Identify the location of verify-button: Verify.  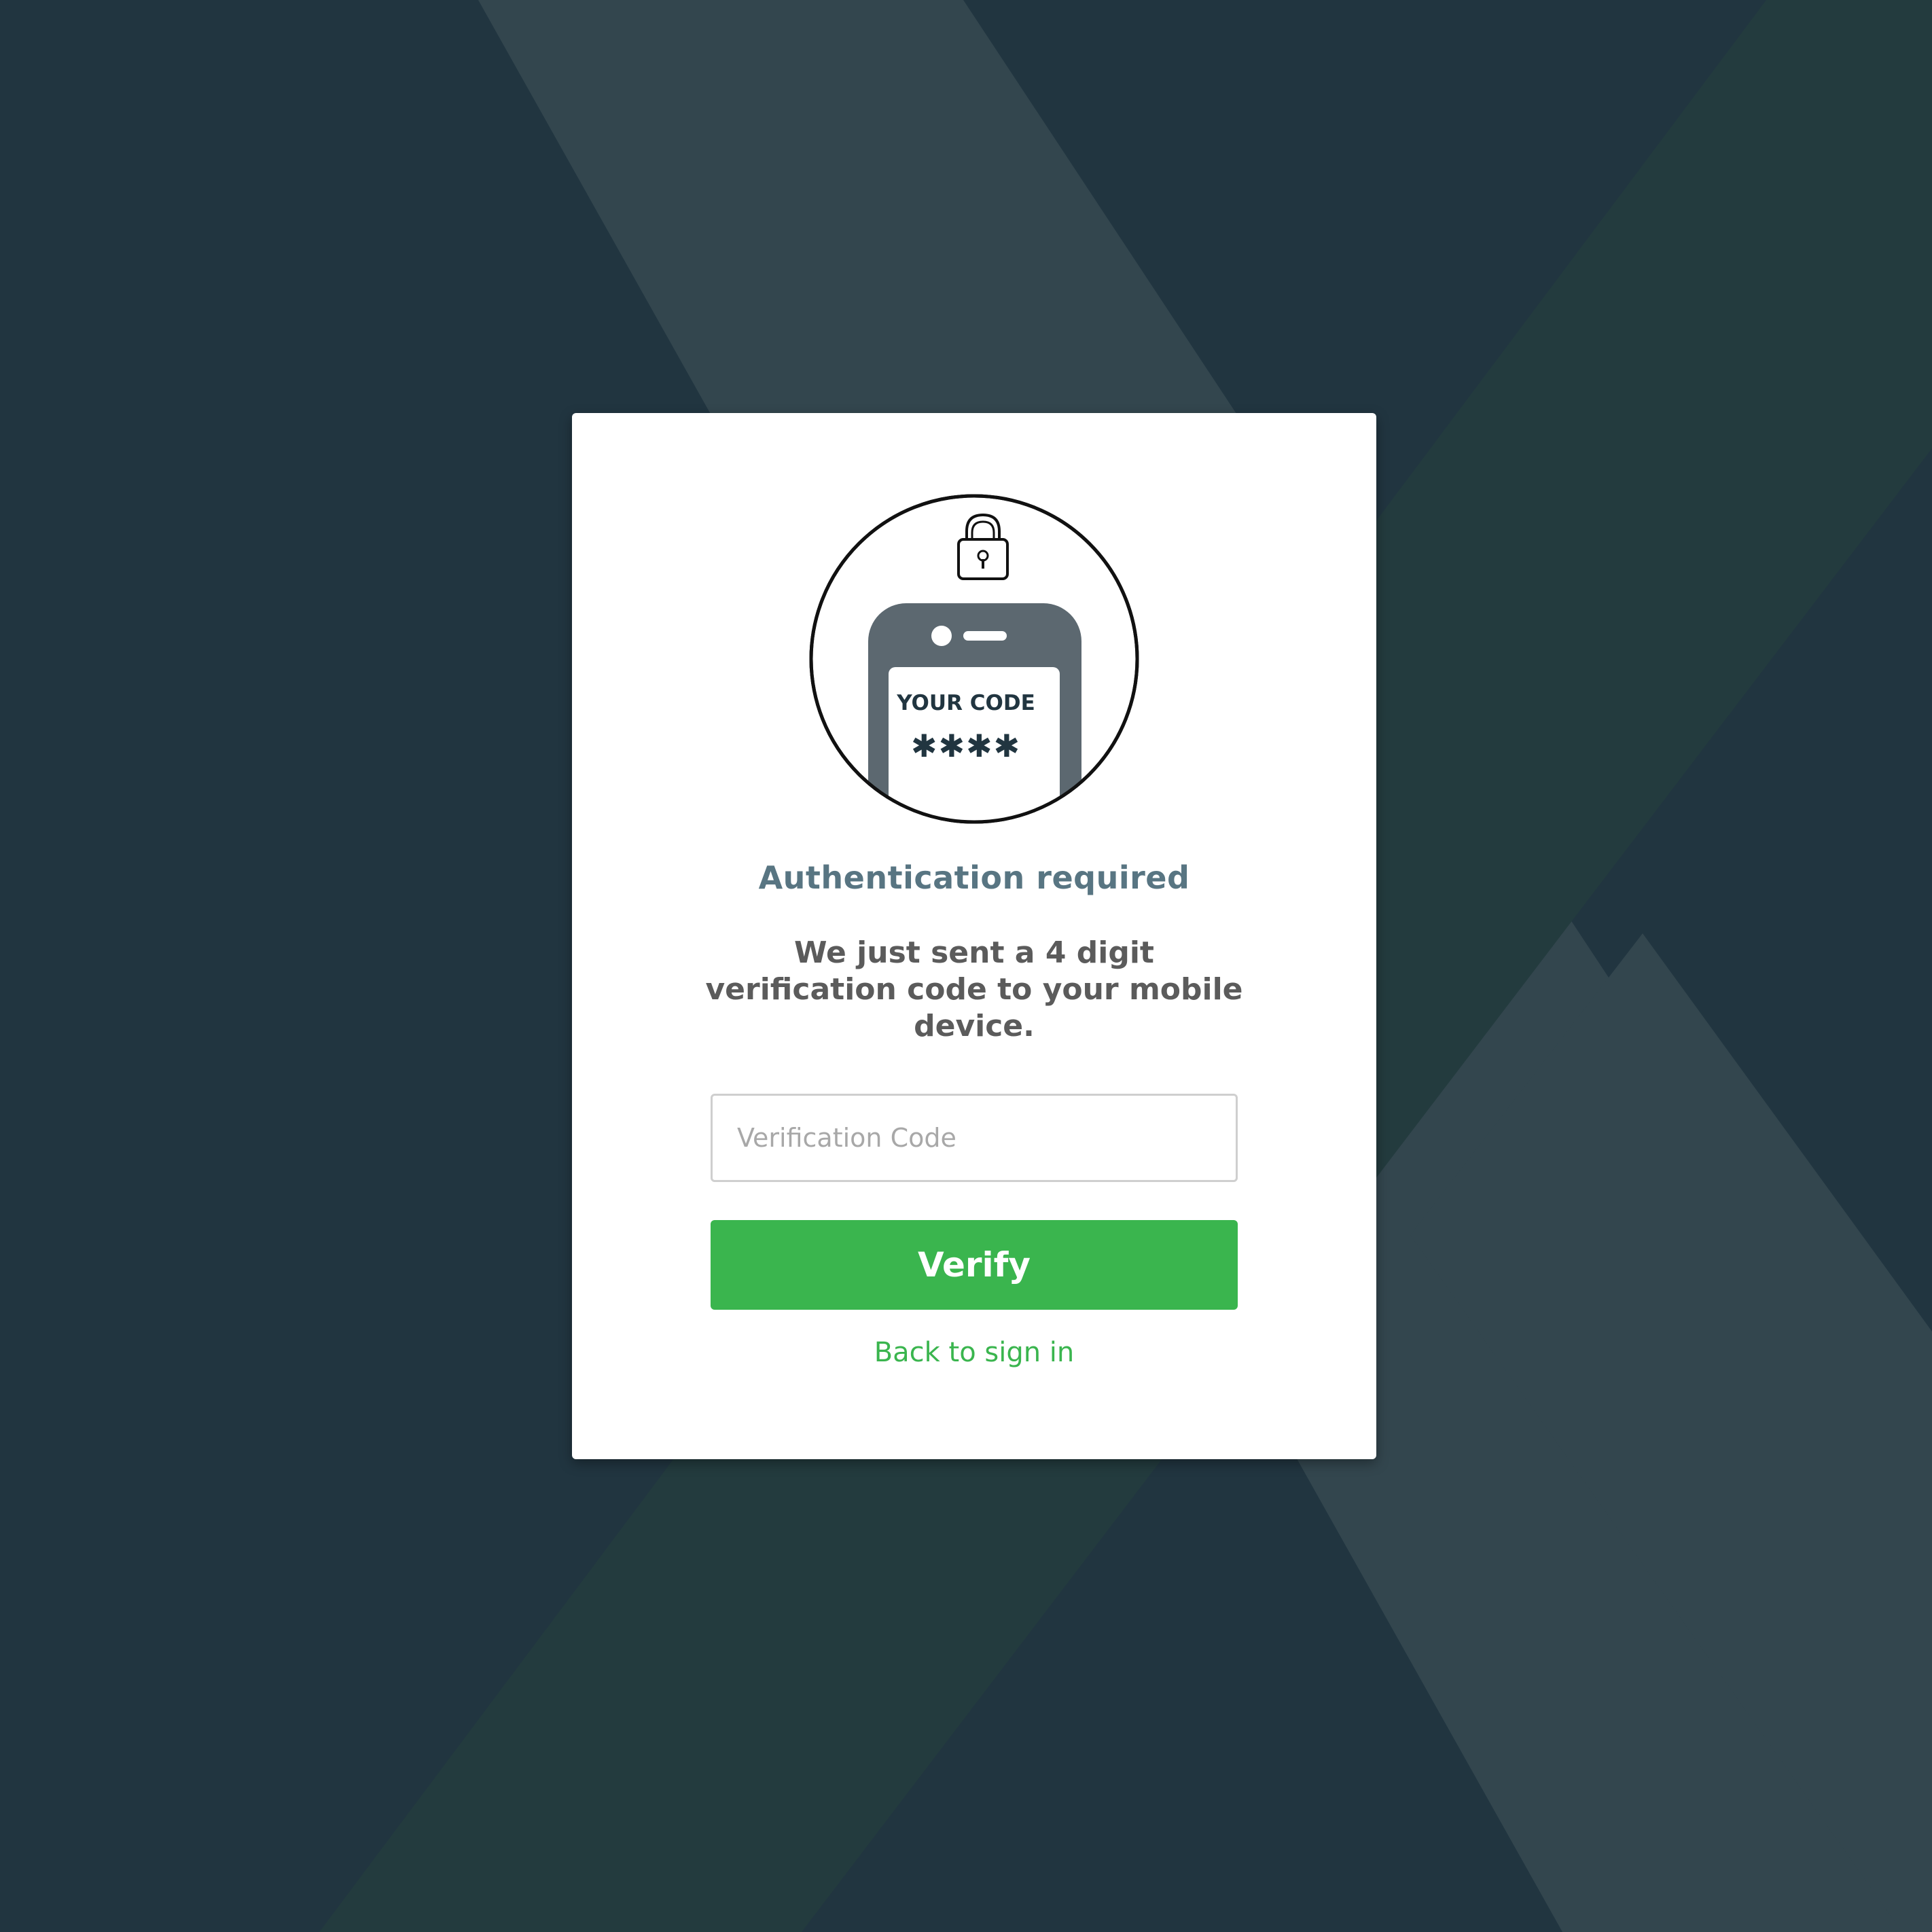
(974, 1265).